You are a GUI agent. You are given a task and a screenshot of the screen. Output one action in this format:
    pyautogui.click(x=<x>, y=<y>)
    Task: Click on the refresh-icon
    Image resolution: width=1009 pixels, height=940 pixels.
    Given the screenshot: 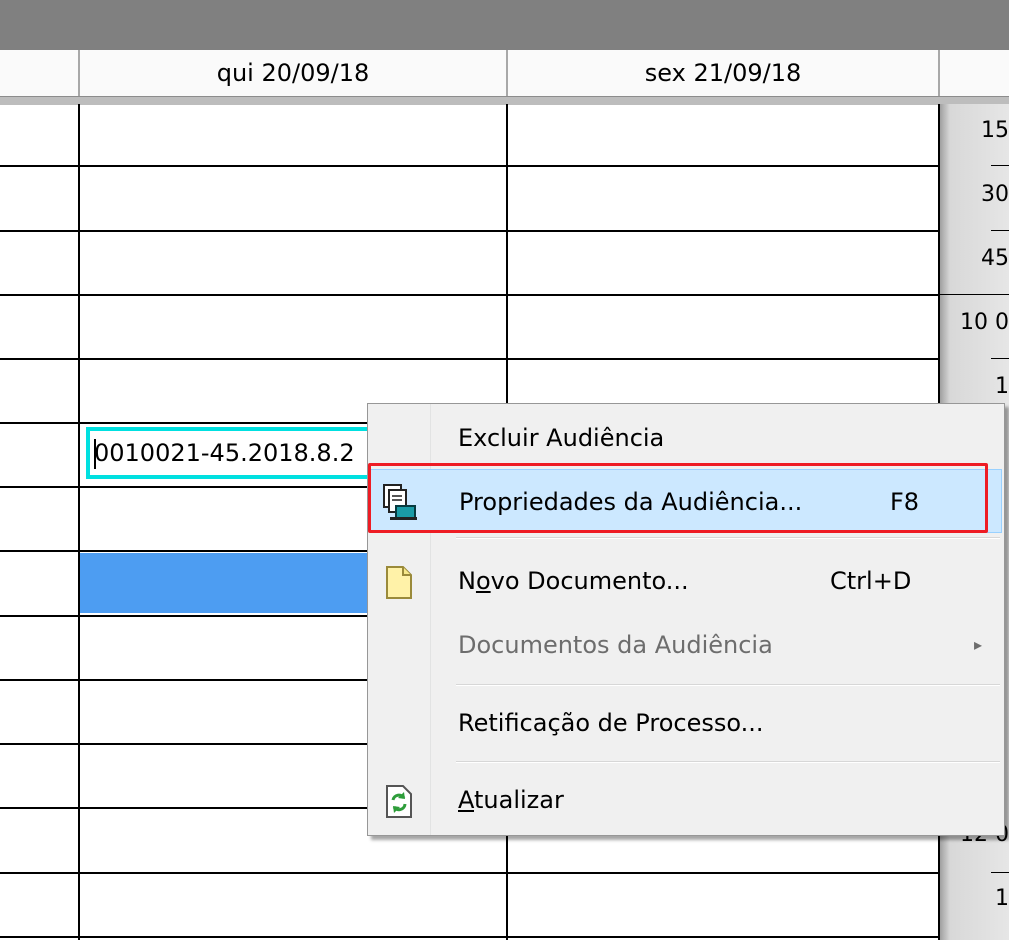 What is the action you would take?
    pyautogui.click(x=399, y=801)
    